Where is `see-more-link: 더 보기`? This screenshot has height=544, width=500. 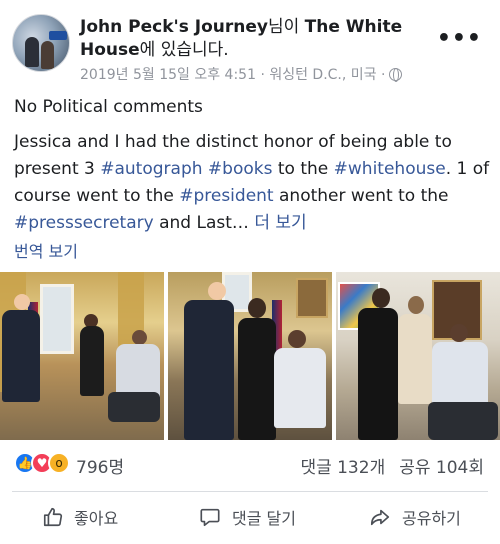
see-more-link: 더 보기 is located at coordinates (280, 223).